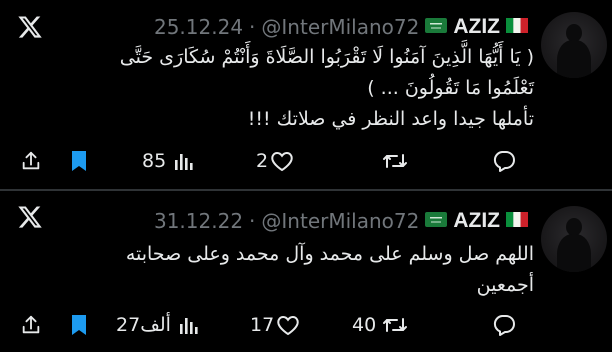 Image resolution: width=612 pixels, height=352 pixels. I want to click on tweet-text-line: تأملها جيدا واعد النظر في صلاتك !!!, so click(390, 119).